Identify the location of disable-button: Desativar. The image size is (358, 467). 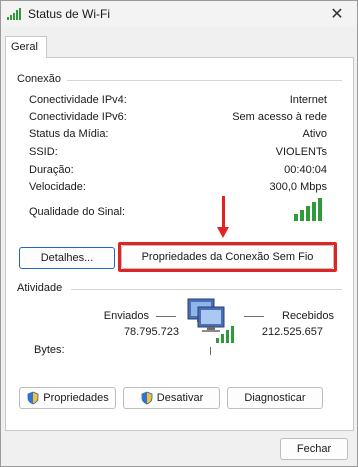
(171, 398).